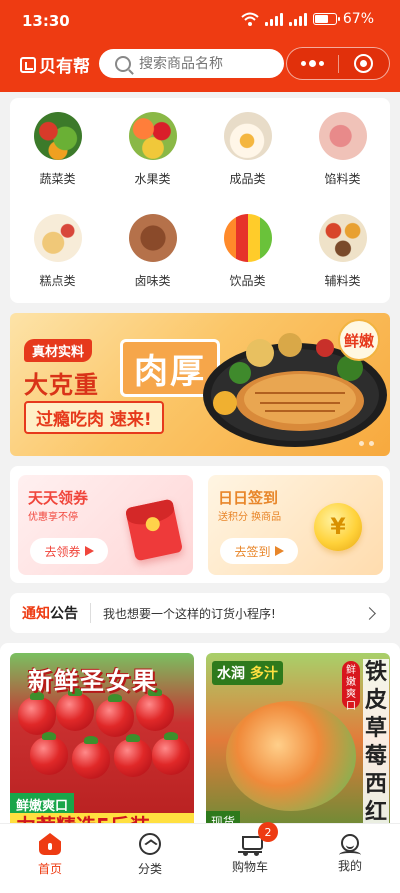  I want to click on banner-headline: 大克重, so click(61, 385).